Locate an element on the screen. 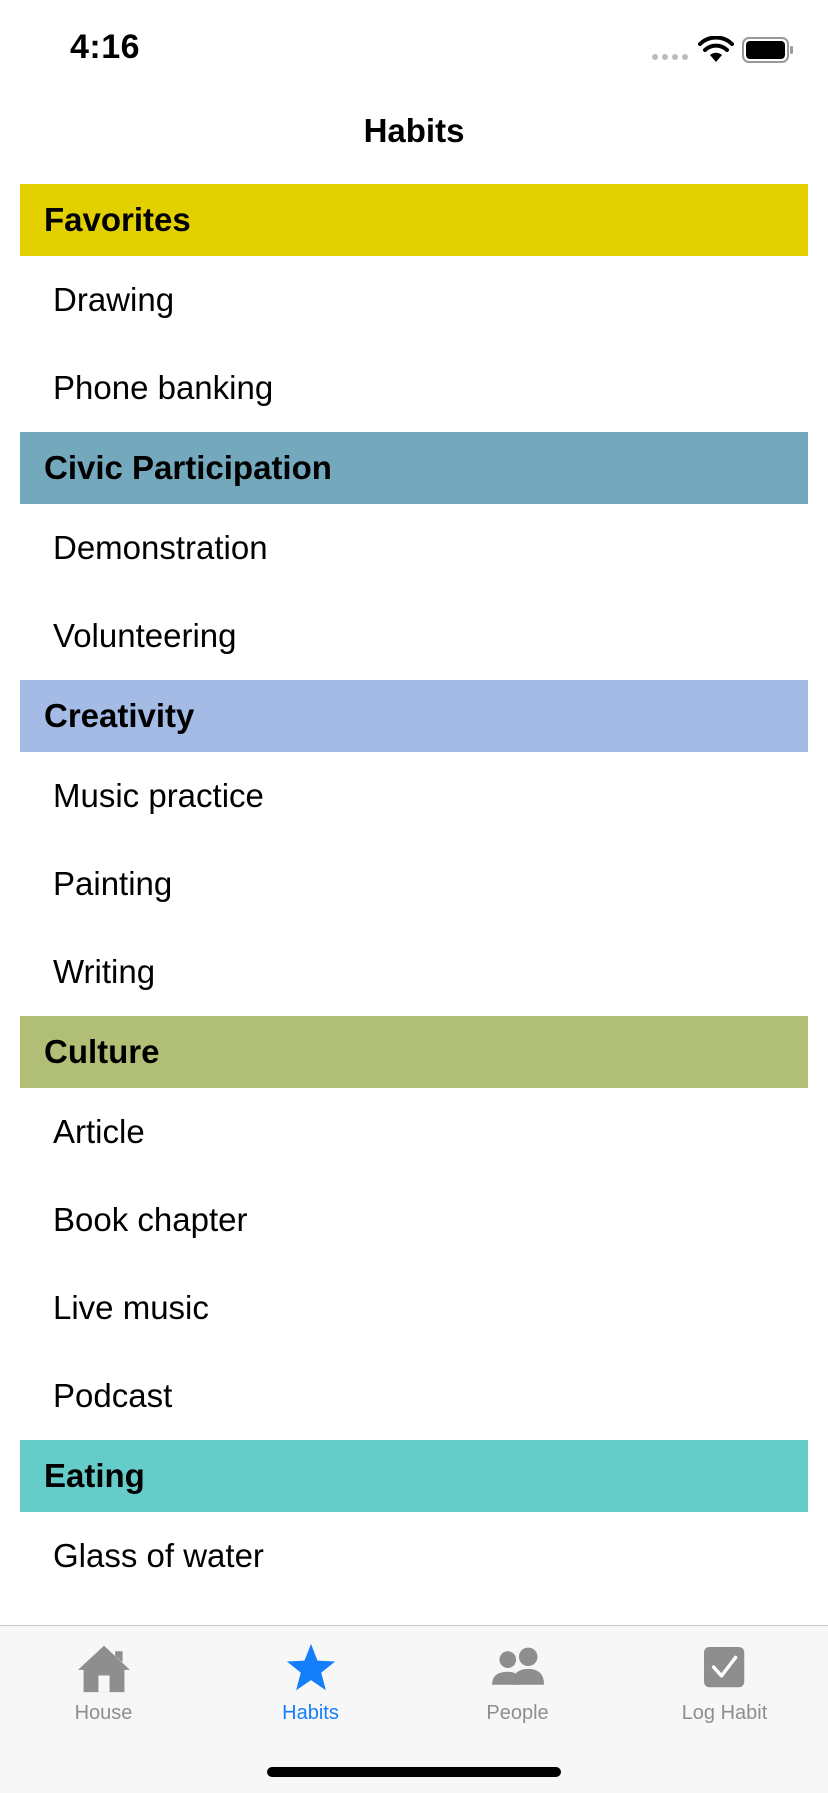 This screenshot has height=1793, width=828. tab-label: Log Habit is located at coordinates (724, 1713).